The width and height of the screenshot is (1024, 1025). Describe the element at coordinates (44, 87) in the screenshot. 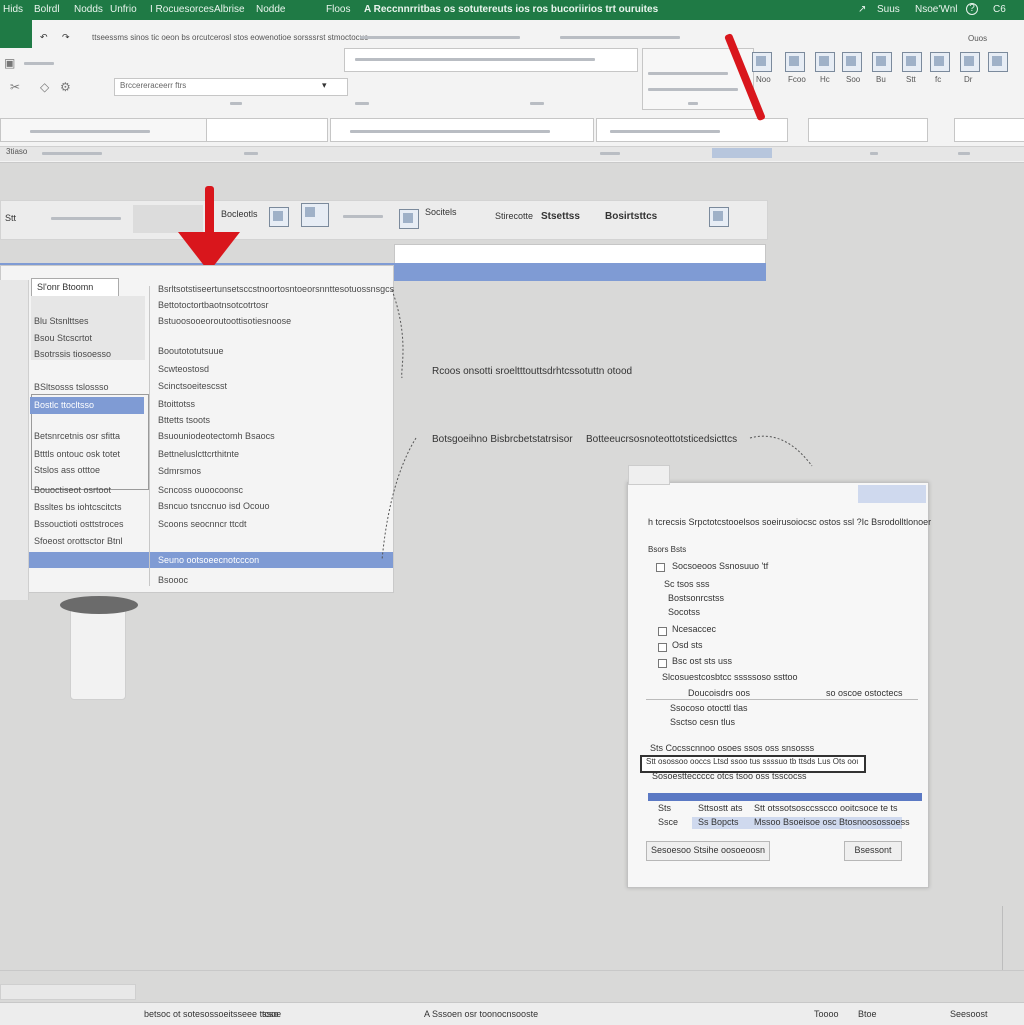

I see `copy-icon: ◇` at that location.